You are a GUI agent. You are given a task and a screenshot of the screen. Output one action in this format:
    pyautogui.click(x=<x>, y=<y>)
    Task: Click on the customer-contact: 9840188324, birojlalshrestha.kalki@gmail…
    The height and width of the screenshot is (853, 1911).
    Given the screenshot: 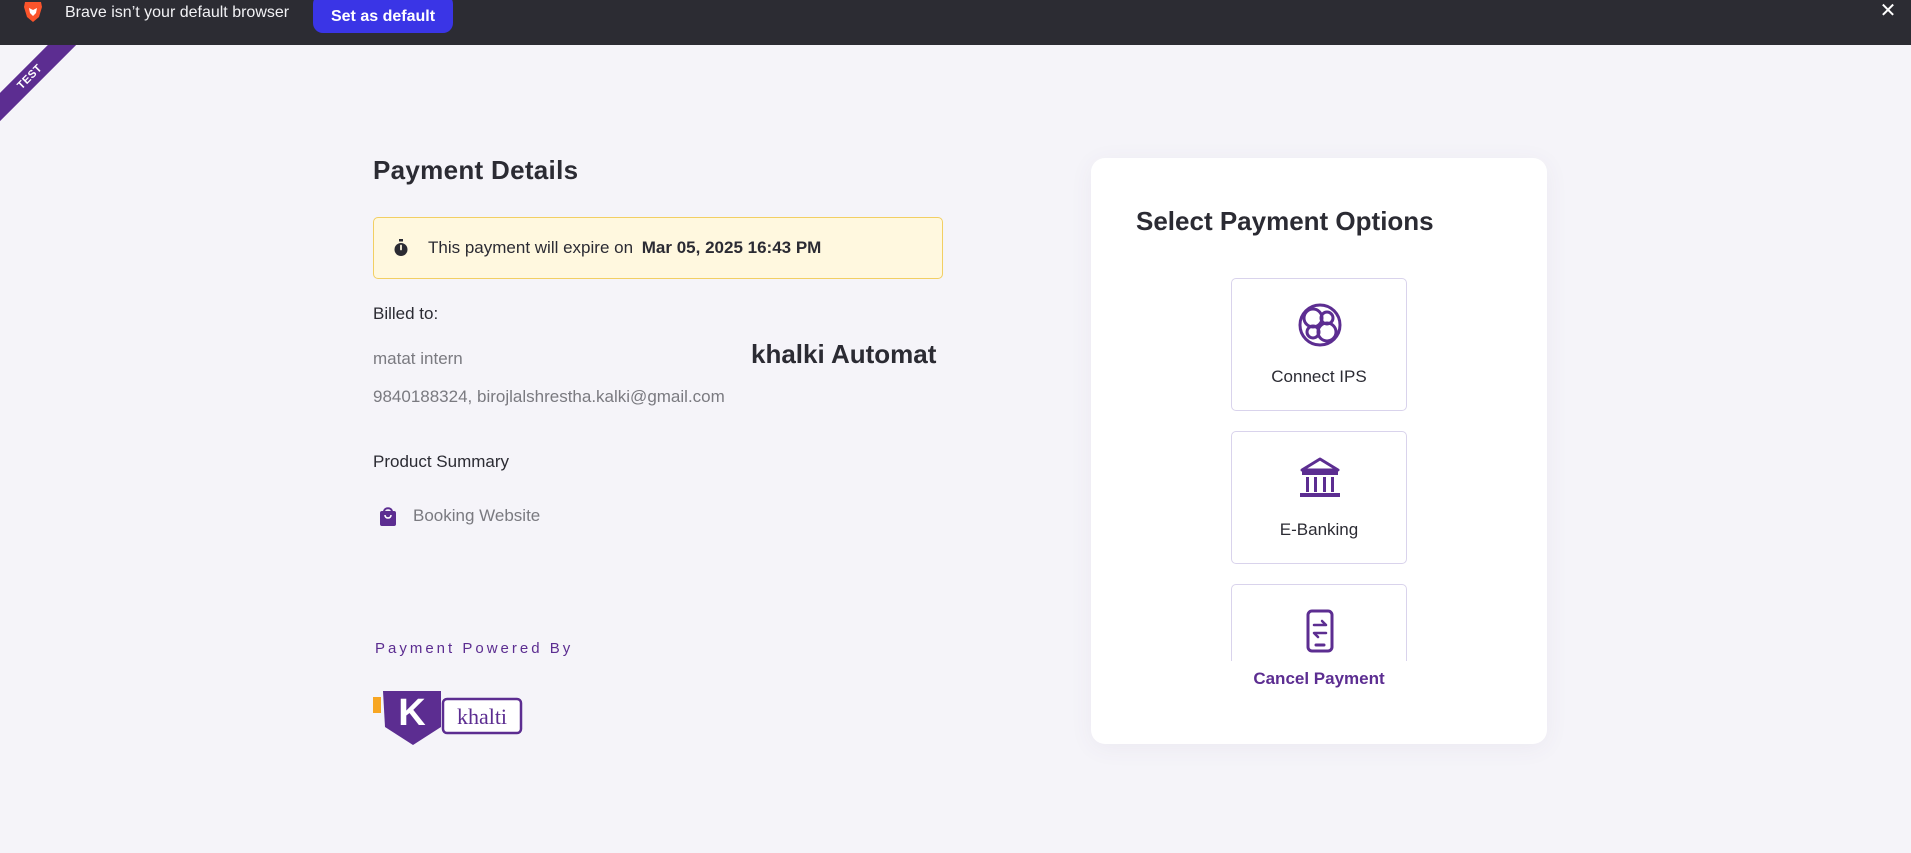 What is the action you would take?
    pyautogui.click(x=549, y=396)
    